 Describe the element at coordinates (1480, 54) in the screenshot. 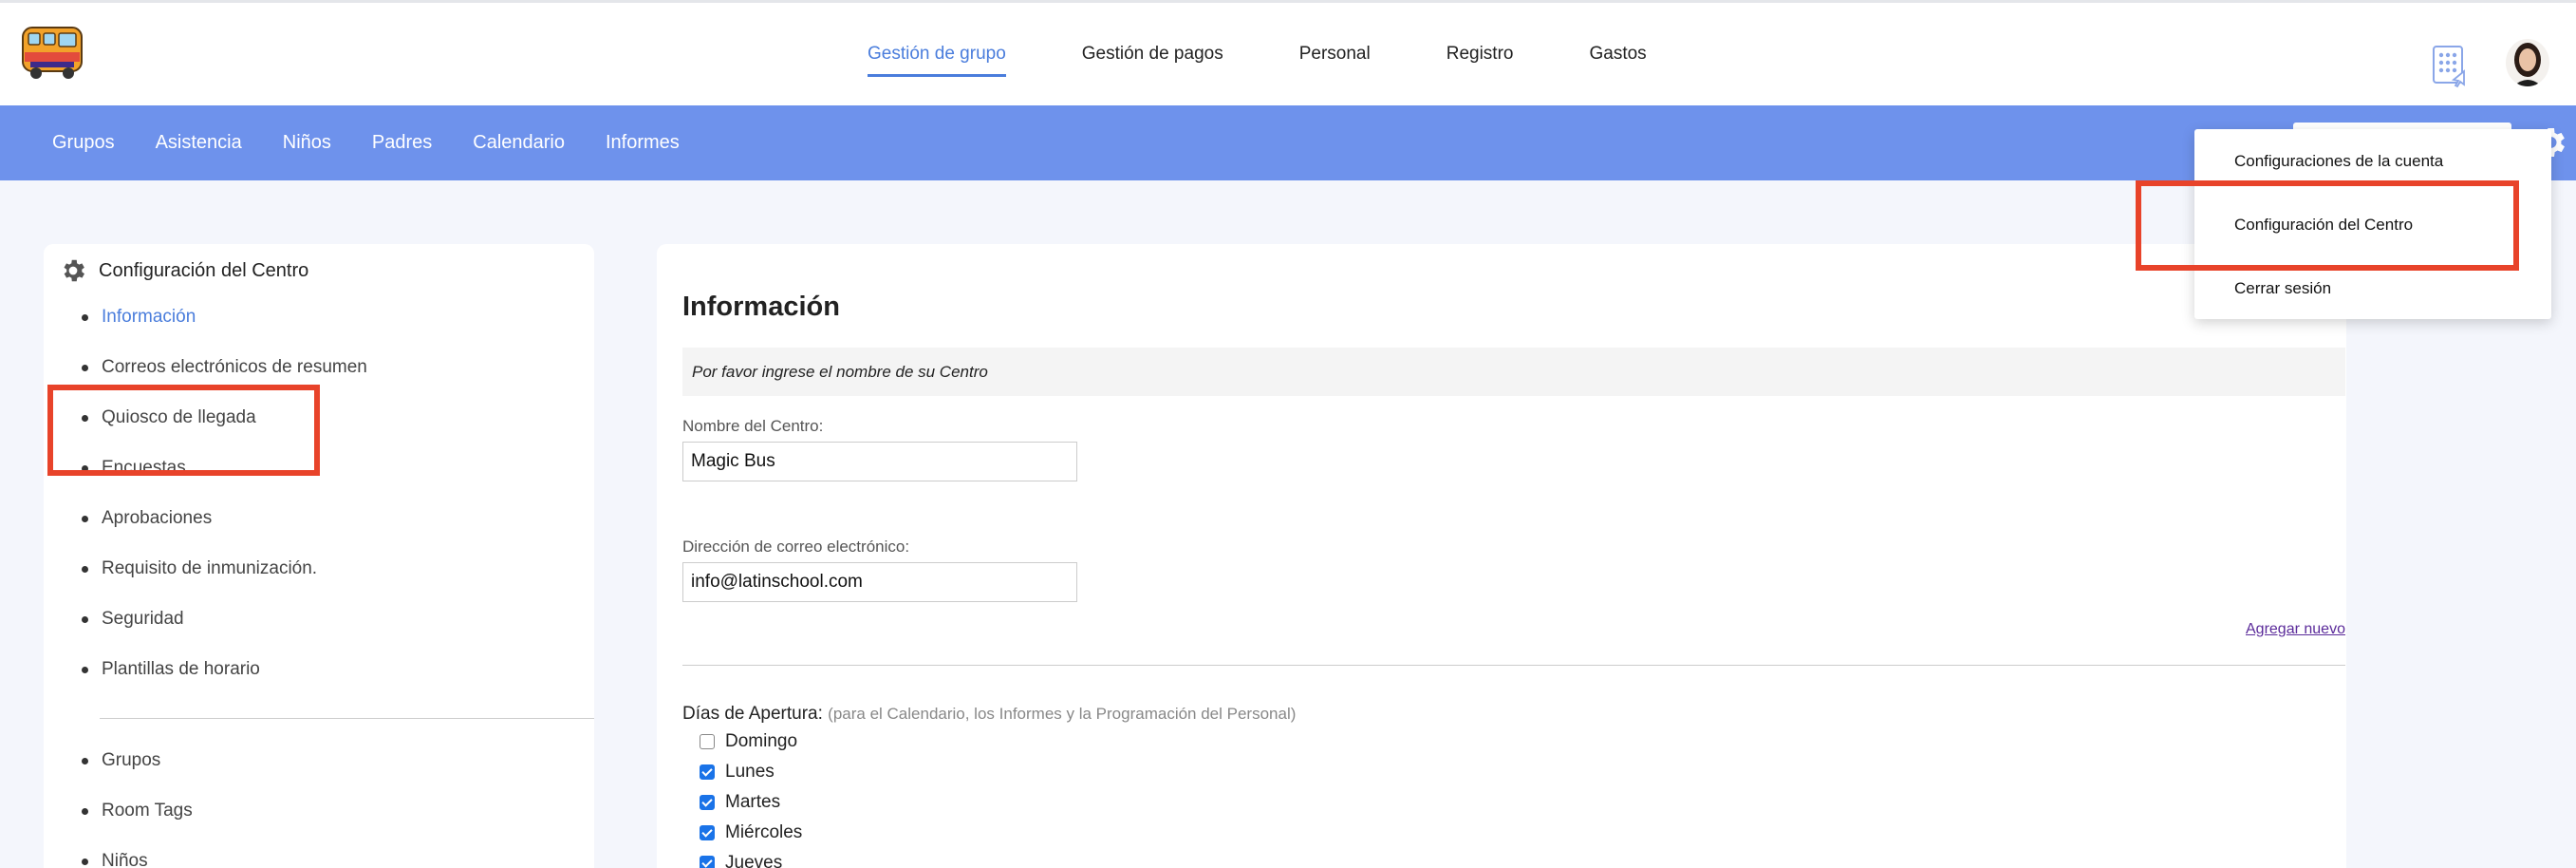

I see `topnav-register: Registro` at that location.